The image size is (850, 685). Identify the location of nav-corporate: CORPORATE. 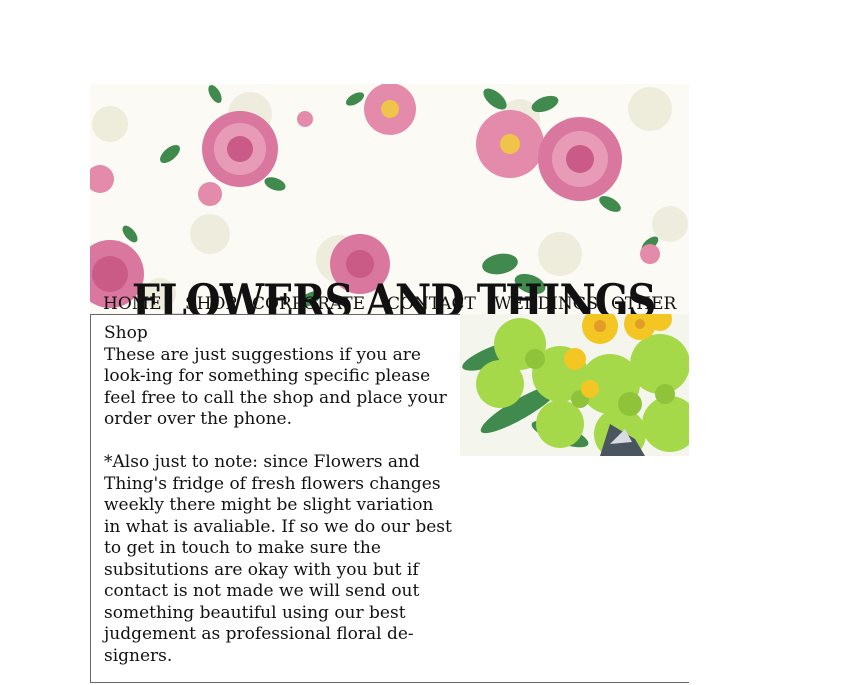
(308, 304).